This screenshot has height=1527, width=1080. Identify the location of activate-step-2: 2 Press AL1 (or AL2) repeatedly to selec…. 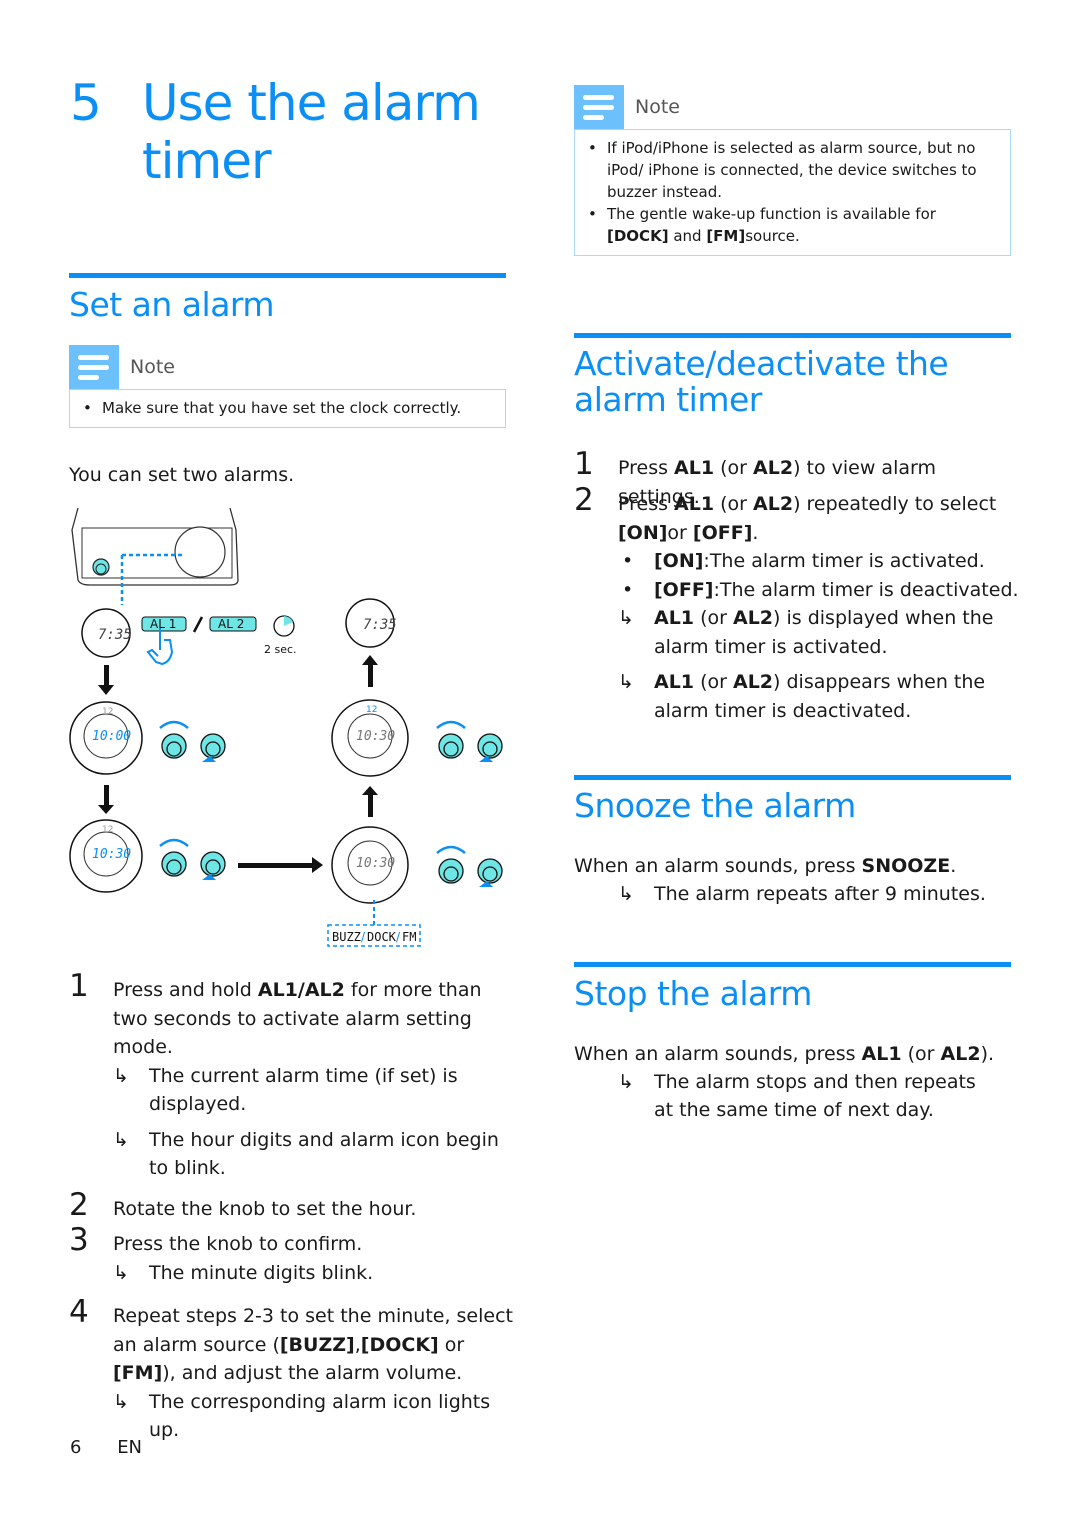
(796, 605).